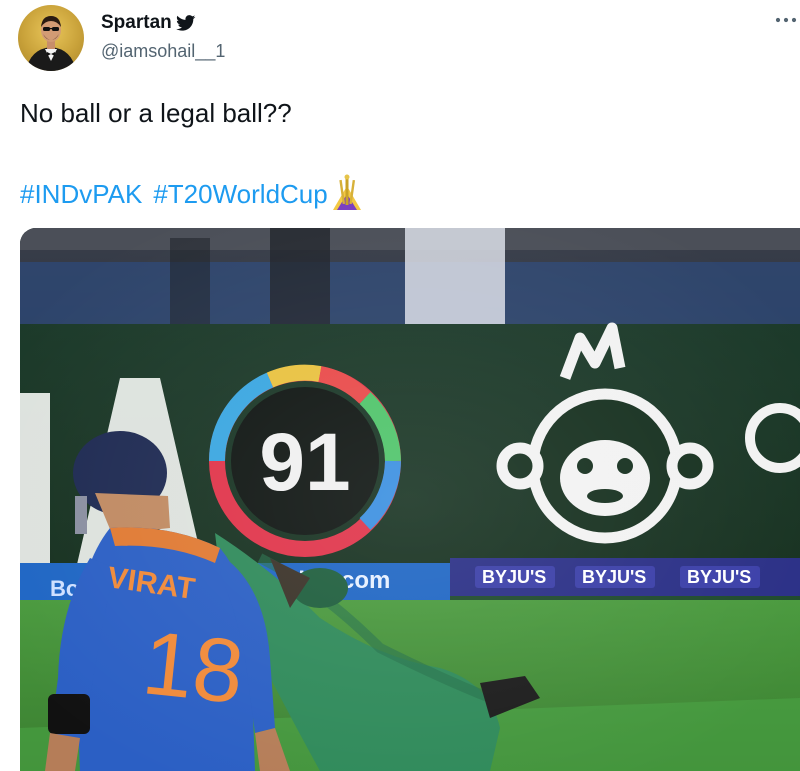 Image resolution: width=800 pixels, height=771 pixels. Describe the element at coordinates (81, 194) in the screenshot. I see `hashtag-indvpak: #INDvPAK` at that location.